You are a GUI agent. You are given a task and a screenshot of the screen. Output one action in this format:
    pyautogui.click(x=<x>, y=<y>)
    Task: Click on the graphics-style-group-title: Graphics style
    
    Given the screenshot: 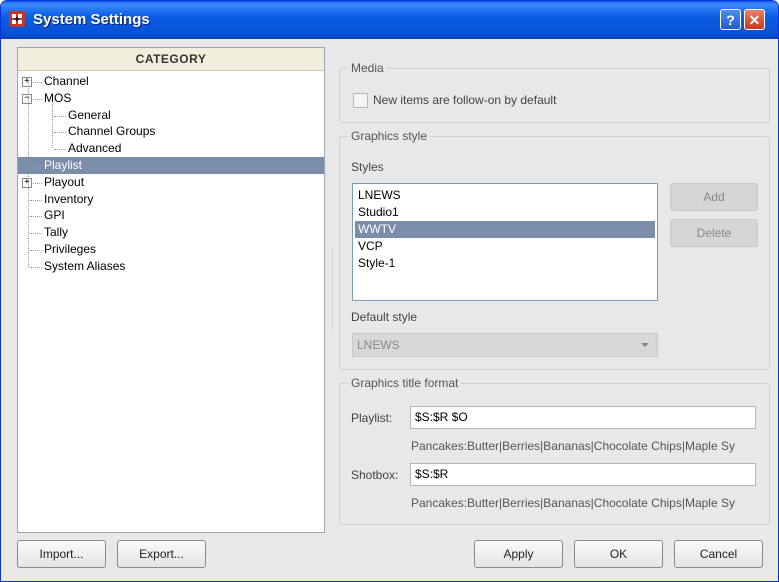 What is the action you would take?
    pyautogui.click(x=389, y=136)
    